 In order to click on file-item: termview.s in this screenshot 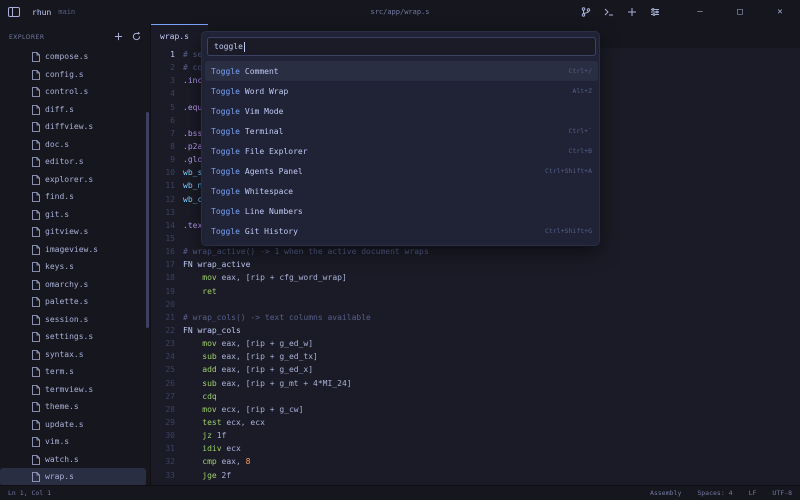, I will do `click(75, 390)`.